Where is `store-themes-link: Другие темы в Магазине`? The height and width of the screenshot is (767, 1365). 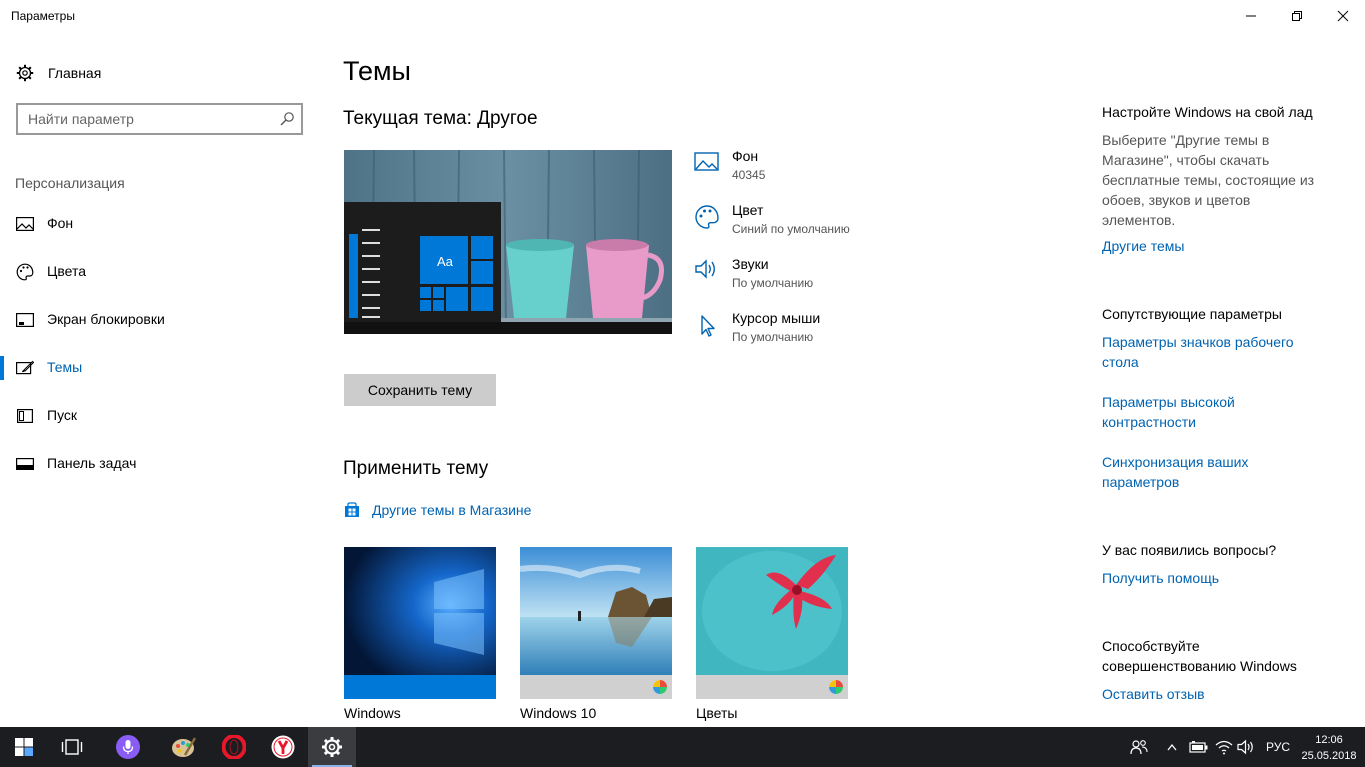
store-themes-link: Другие темы в Магазине is located at coordinates (437, 510).